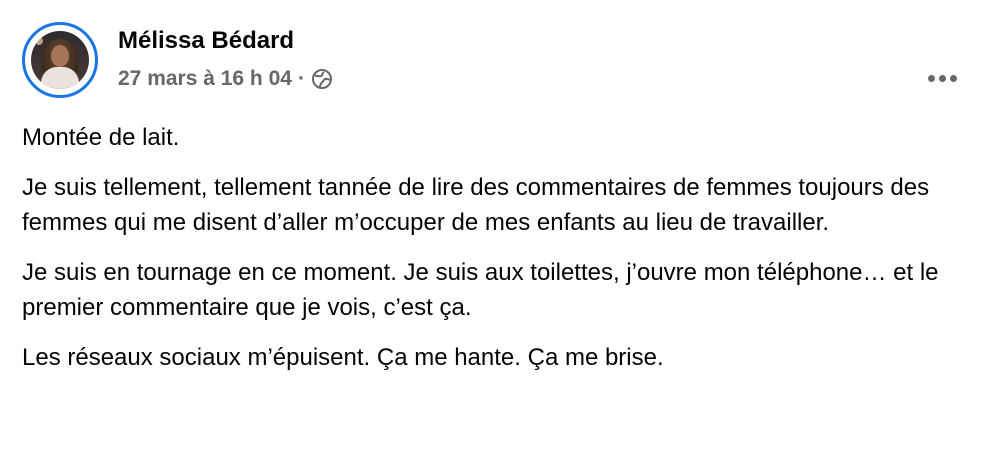 The width and height of the screenshot is (998, 450). I want to click on author-name: Mélissa Bédard, so click(206, 41).